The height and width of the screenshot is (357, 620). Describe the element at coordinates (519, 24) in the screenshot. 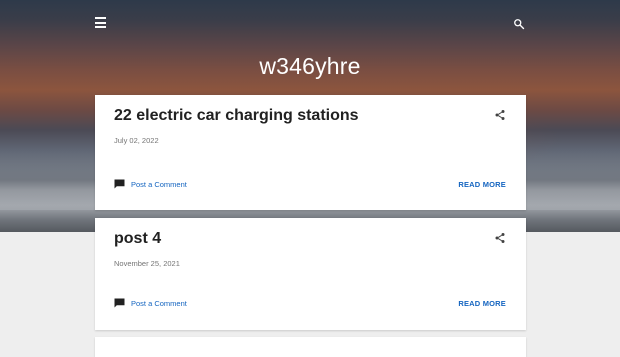

I see `search-icon` at that location.